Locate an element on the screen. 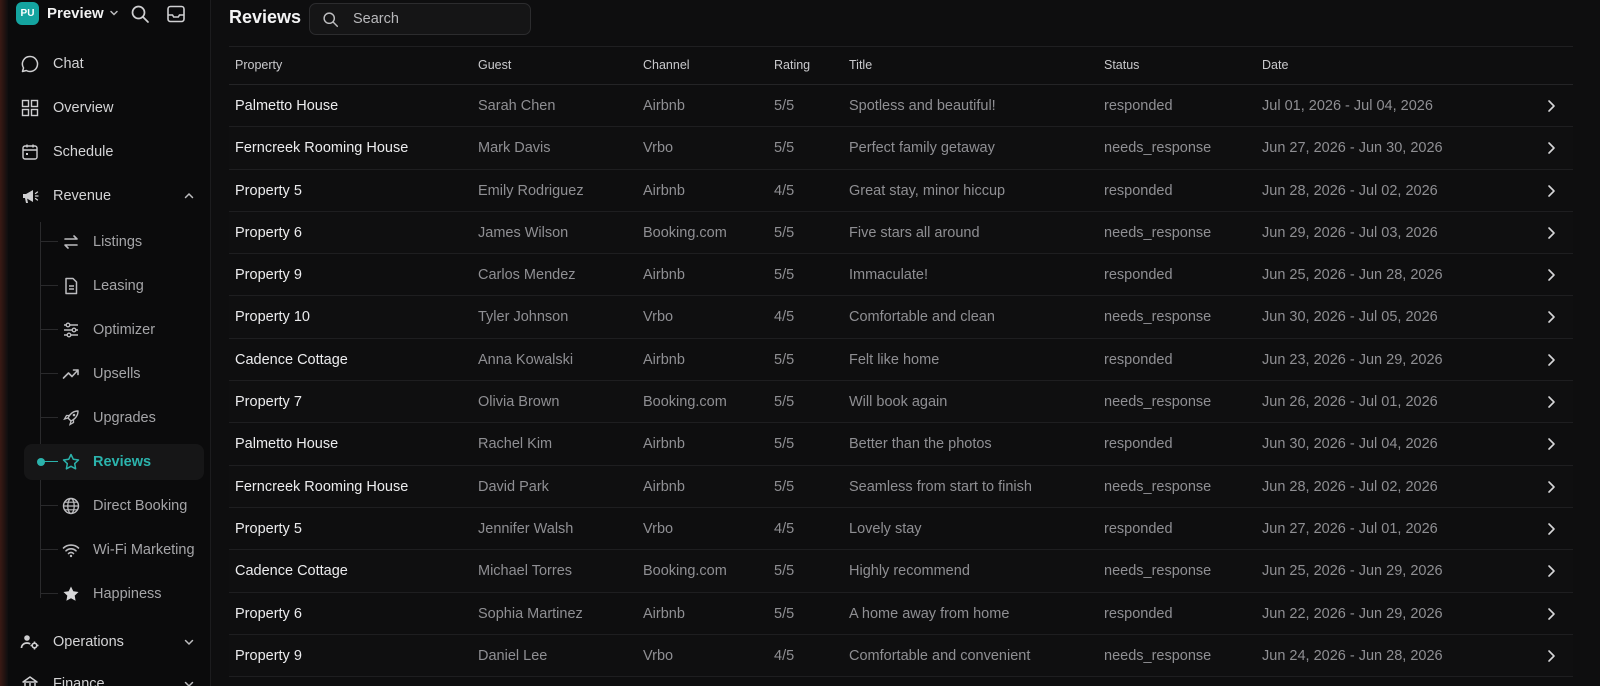  column-header-property: Property is located at coordinates (258, 65).